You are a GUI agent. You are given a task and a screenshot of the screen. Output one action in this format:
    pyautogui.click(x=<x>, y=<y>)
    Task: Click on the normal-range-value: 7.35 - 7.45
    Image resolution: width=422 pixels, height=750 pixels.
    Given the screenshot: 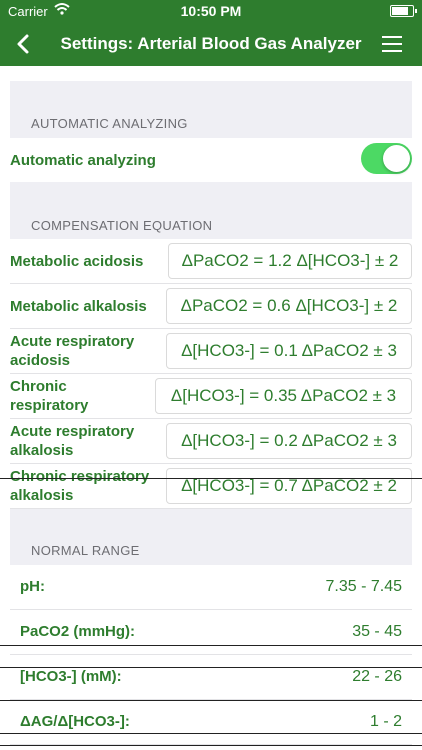 What is the action you would take?
    pyautogui.click(x=364, y=587)
    